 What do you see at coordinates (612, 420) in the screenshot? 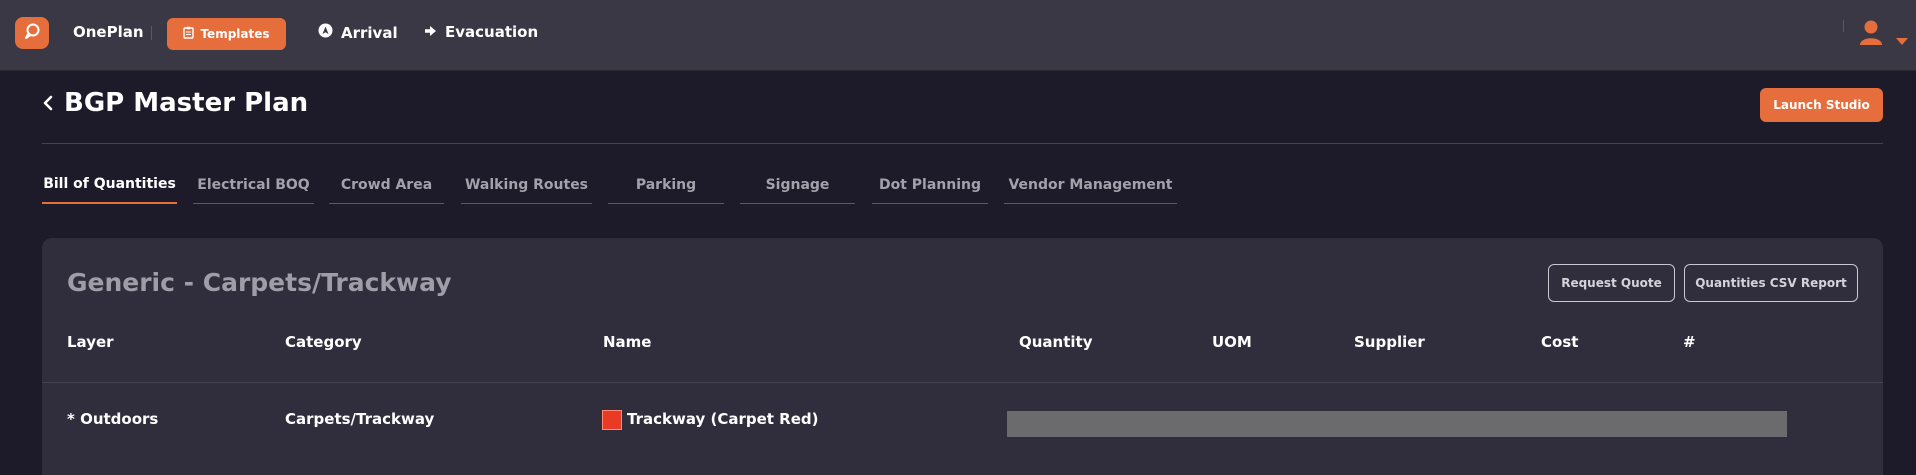
I see `color-swatch` at bounding box center [612, 420].